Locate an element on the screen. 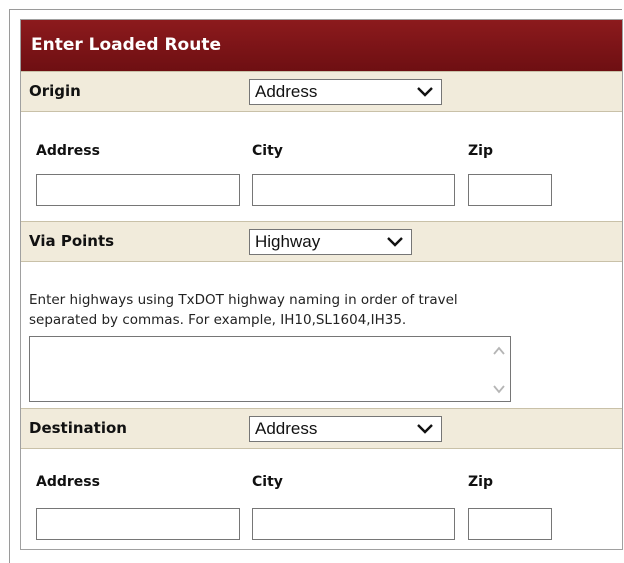 The image size is (624, 563). scroll-down-icon is located at coordinates (499, 389).